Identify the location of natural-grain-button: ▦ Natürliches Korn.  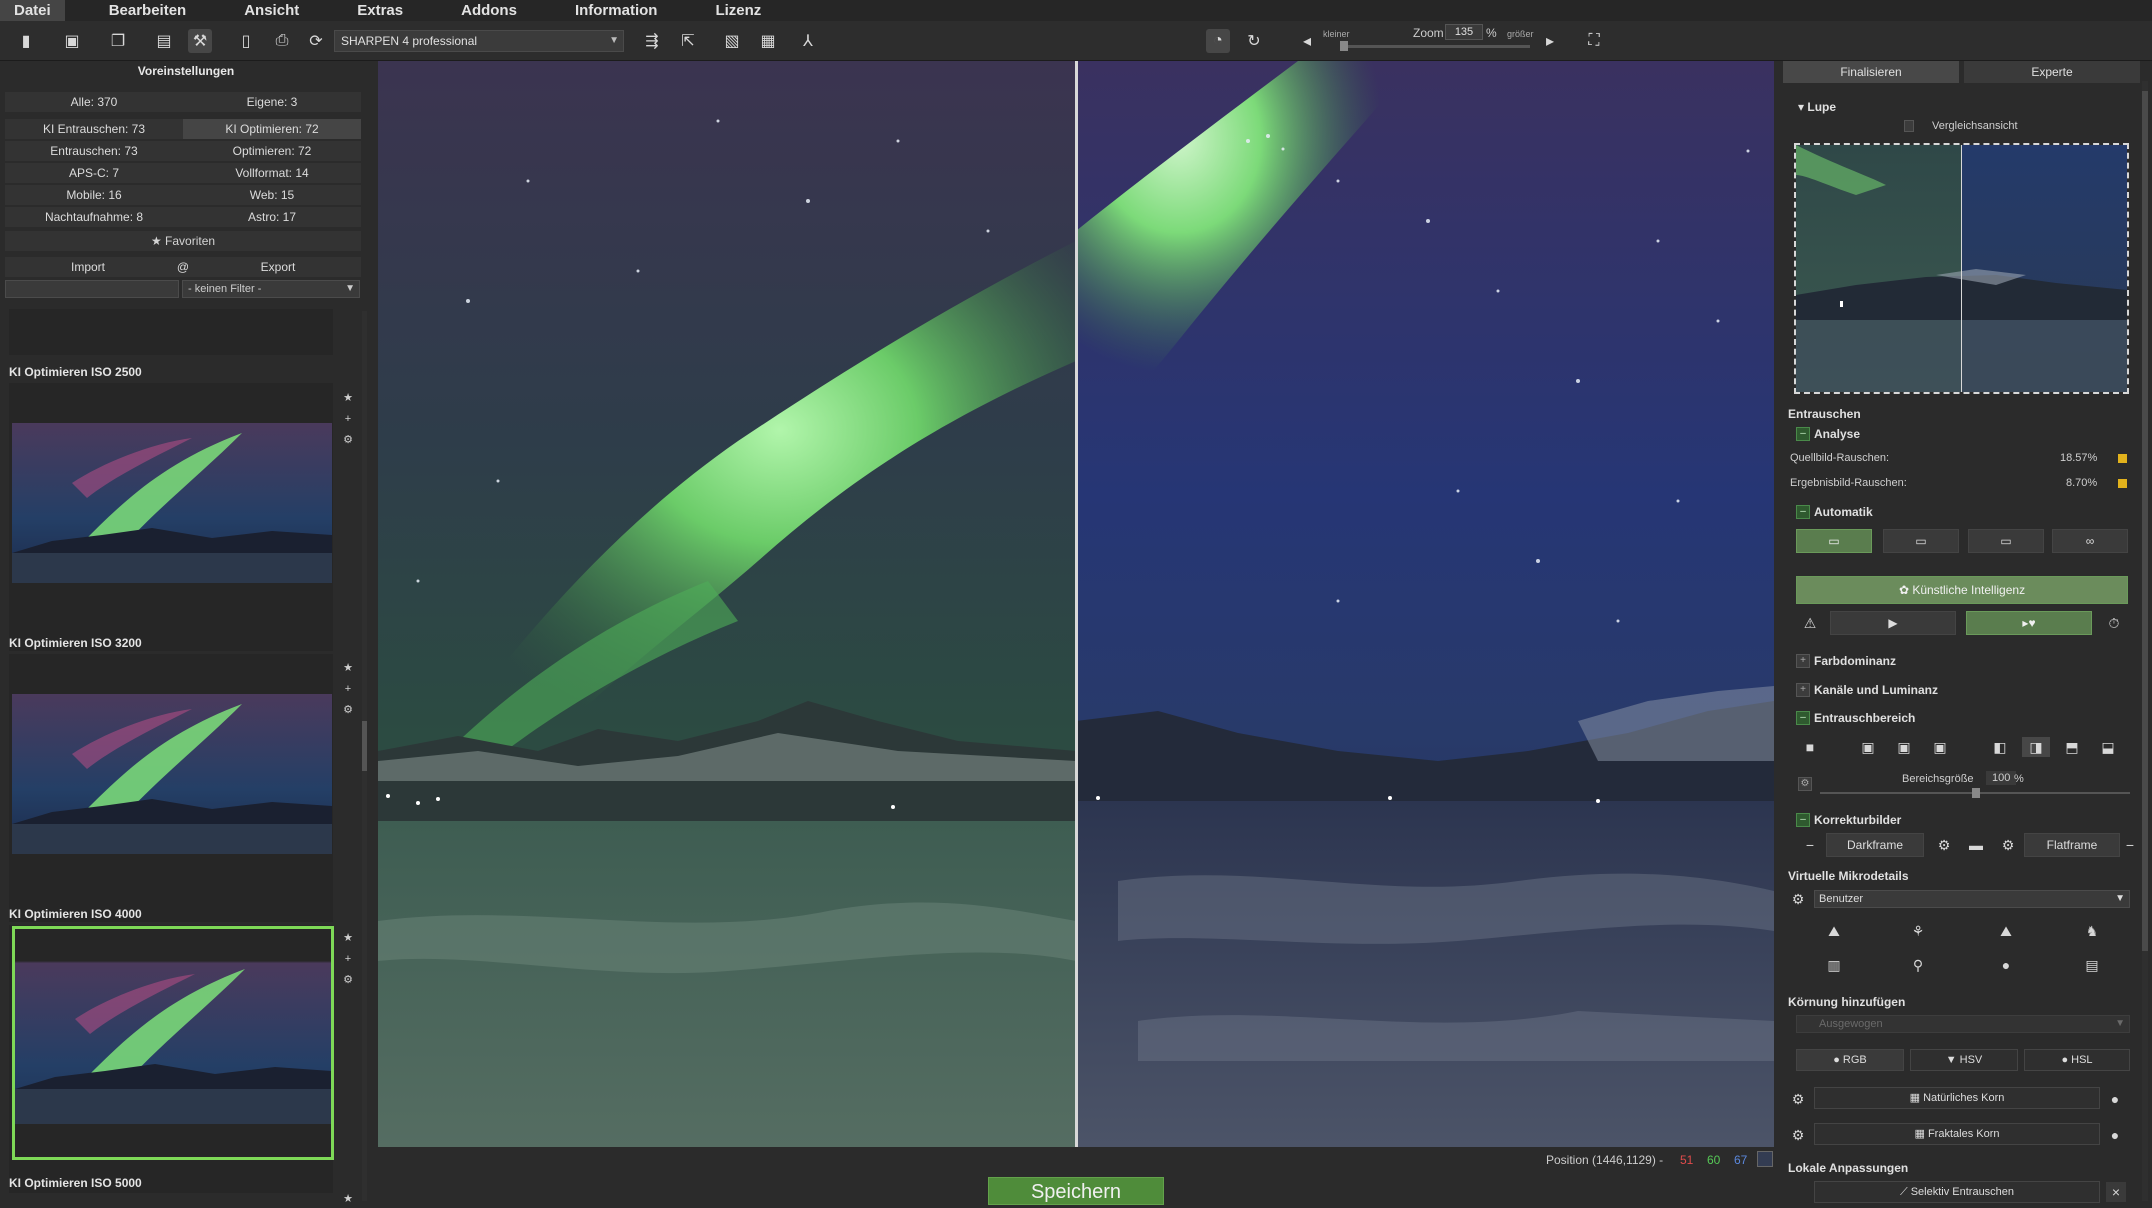
(1957, 1098).